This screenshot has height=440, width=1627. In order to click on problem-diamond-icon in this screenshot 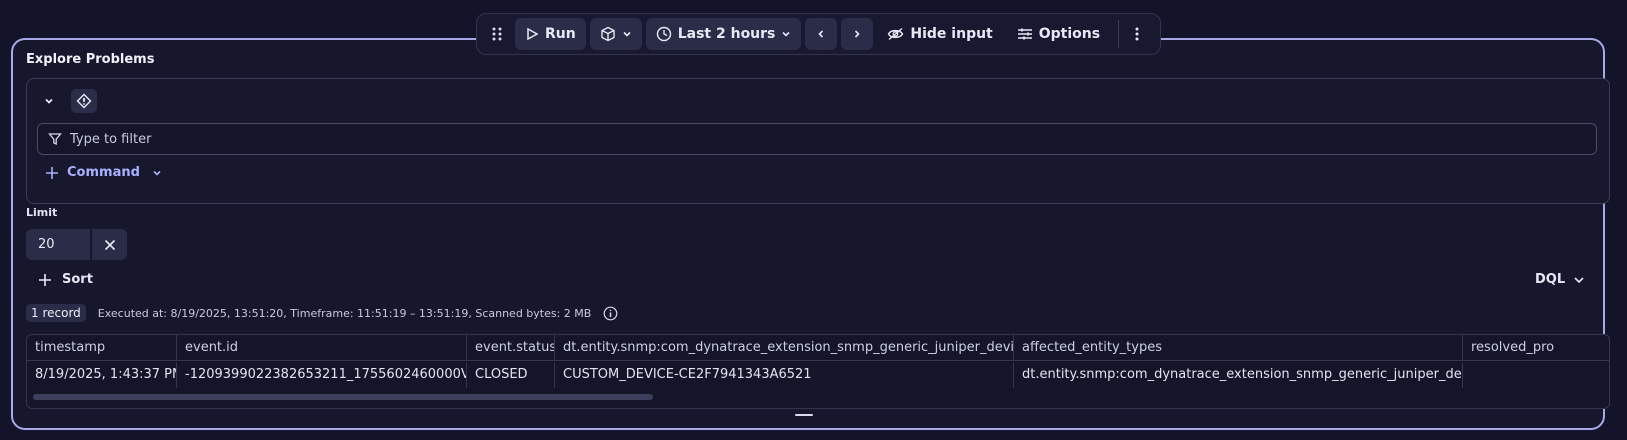, I will do `click(84, 101)`.